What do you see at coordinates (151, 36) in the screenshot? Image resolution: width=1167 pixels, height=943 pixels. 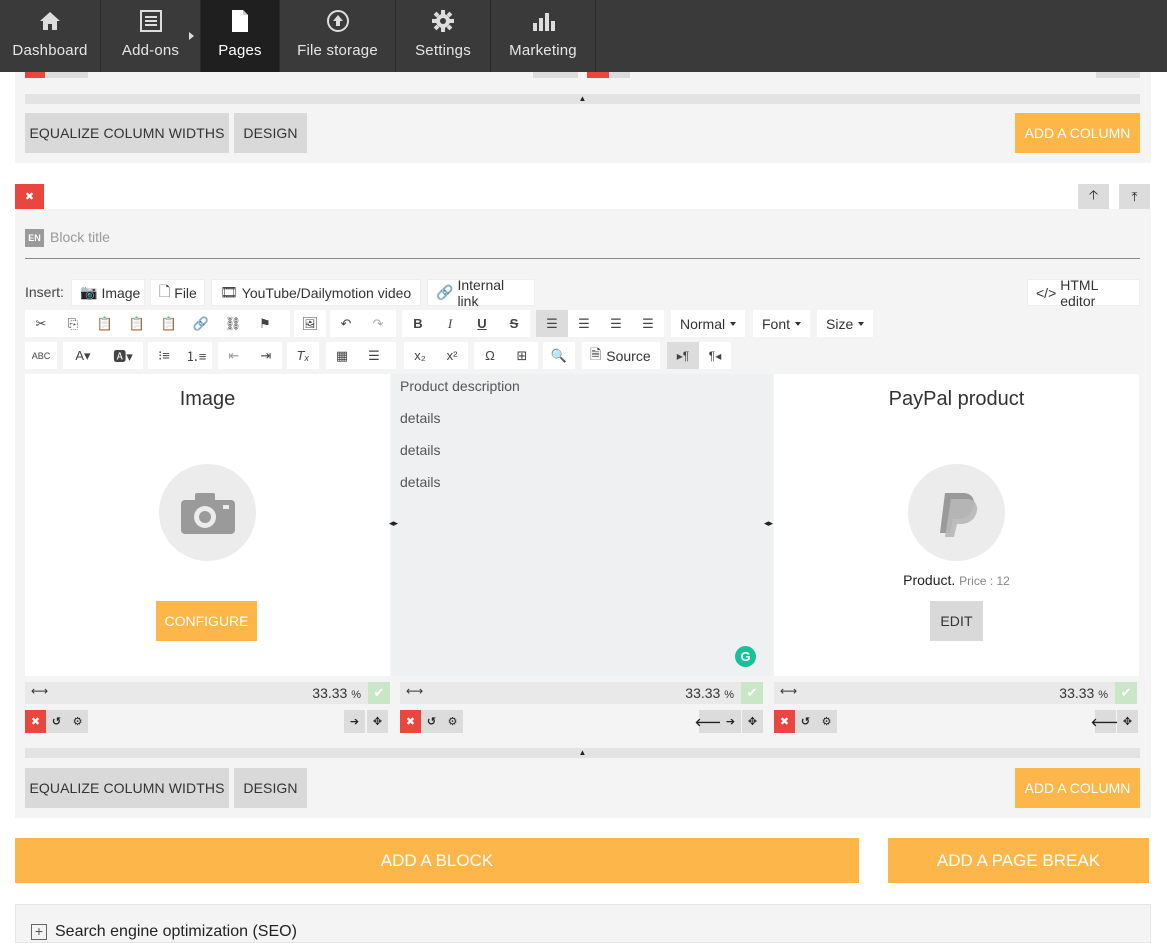 I see `nav-addons: Add-ons` at bounding box center [151, 36].